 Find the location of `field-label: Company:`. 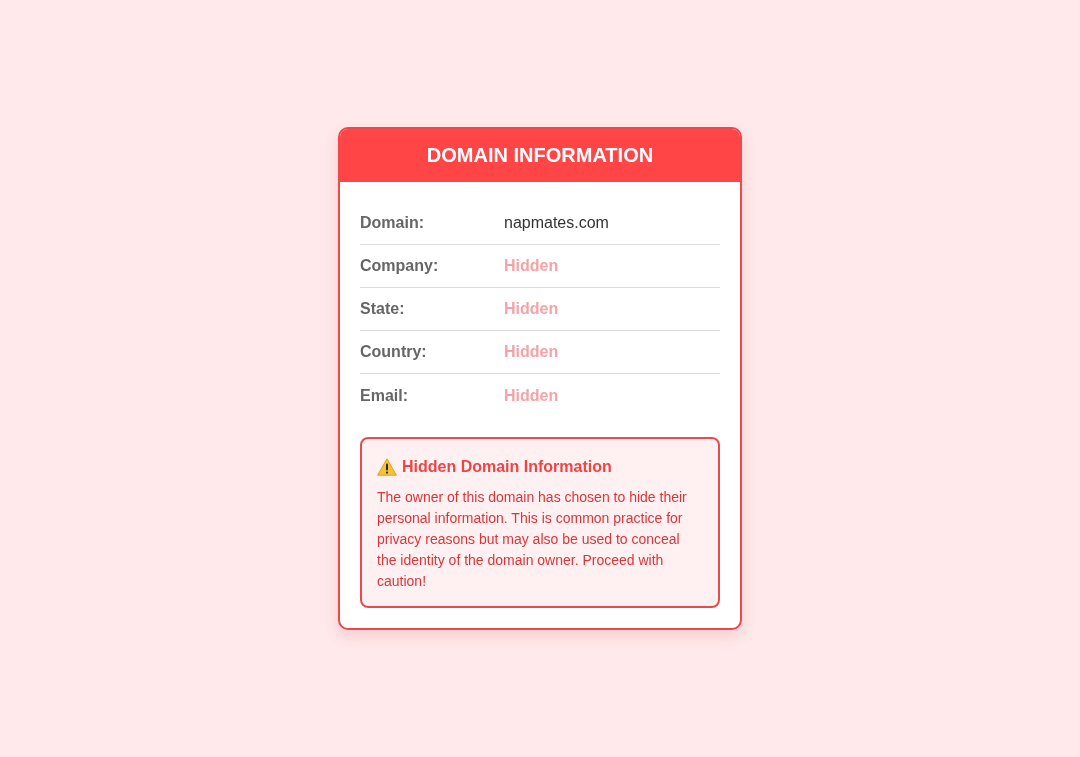

field-label: Company: is located at coordinates (400, 266).